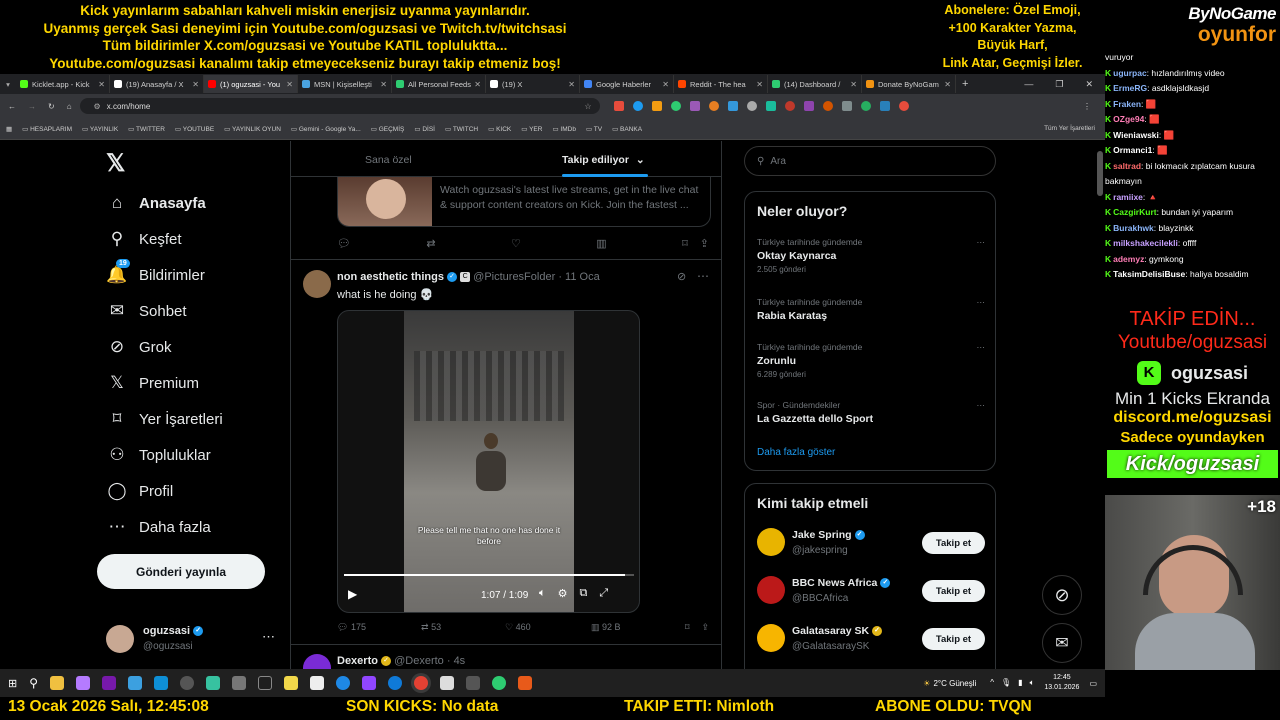 The height and width of the screenshot is (720, 1280). Describe the element at coordinates (252, 129) in the screenshot. I see `bookmark-item: ▭ YAYINLIK OYUN` at that location.